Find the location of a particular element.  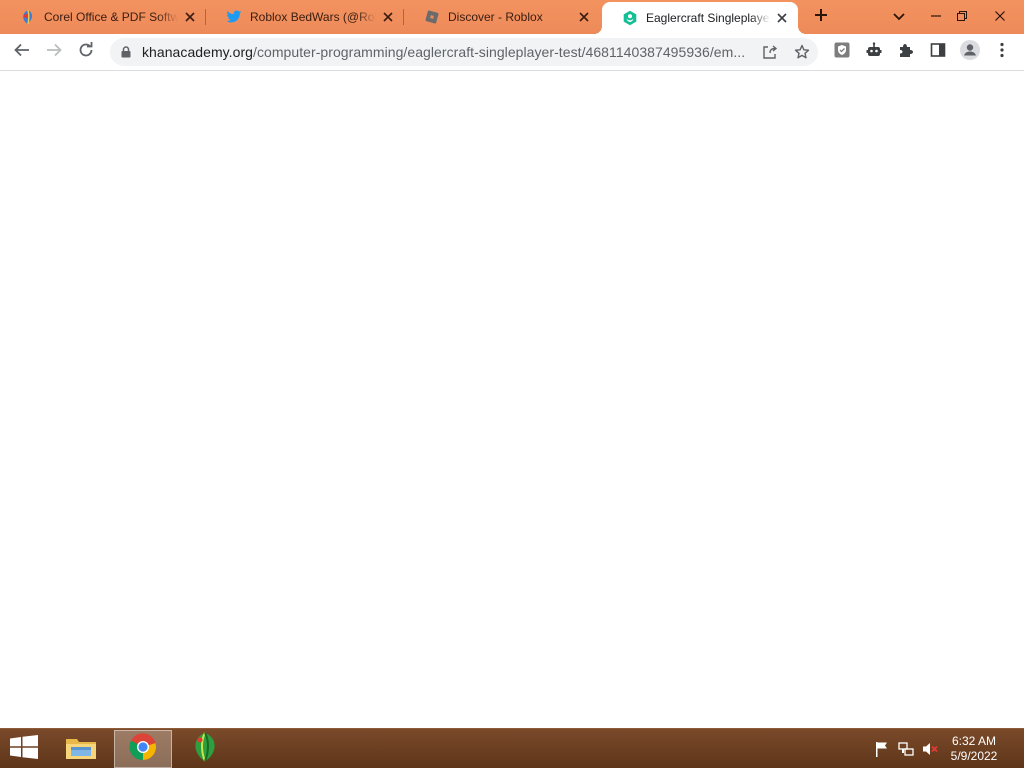

chrome-icon is located at coordinates (143, 749).